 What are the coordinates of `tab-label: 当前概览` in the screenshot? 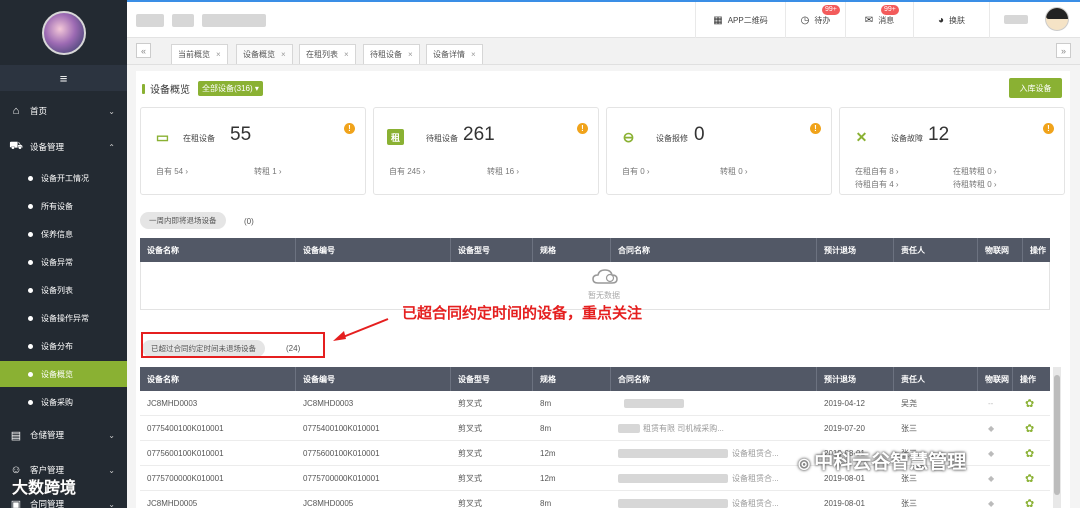 It's located at (194, 54).